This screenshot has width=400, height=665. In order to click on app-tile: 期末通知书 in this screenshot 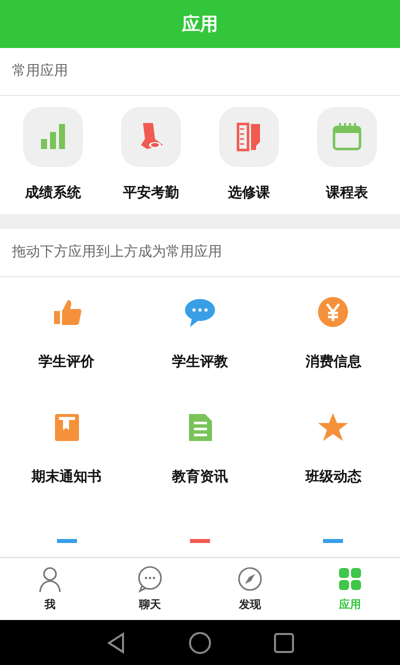, I will do `click(67, 449)`.